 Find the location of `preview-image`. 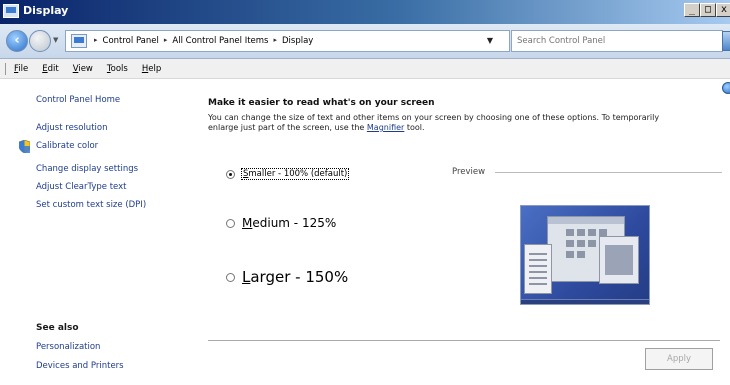

preview-image is located at coordinates (585, 255).